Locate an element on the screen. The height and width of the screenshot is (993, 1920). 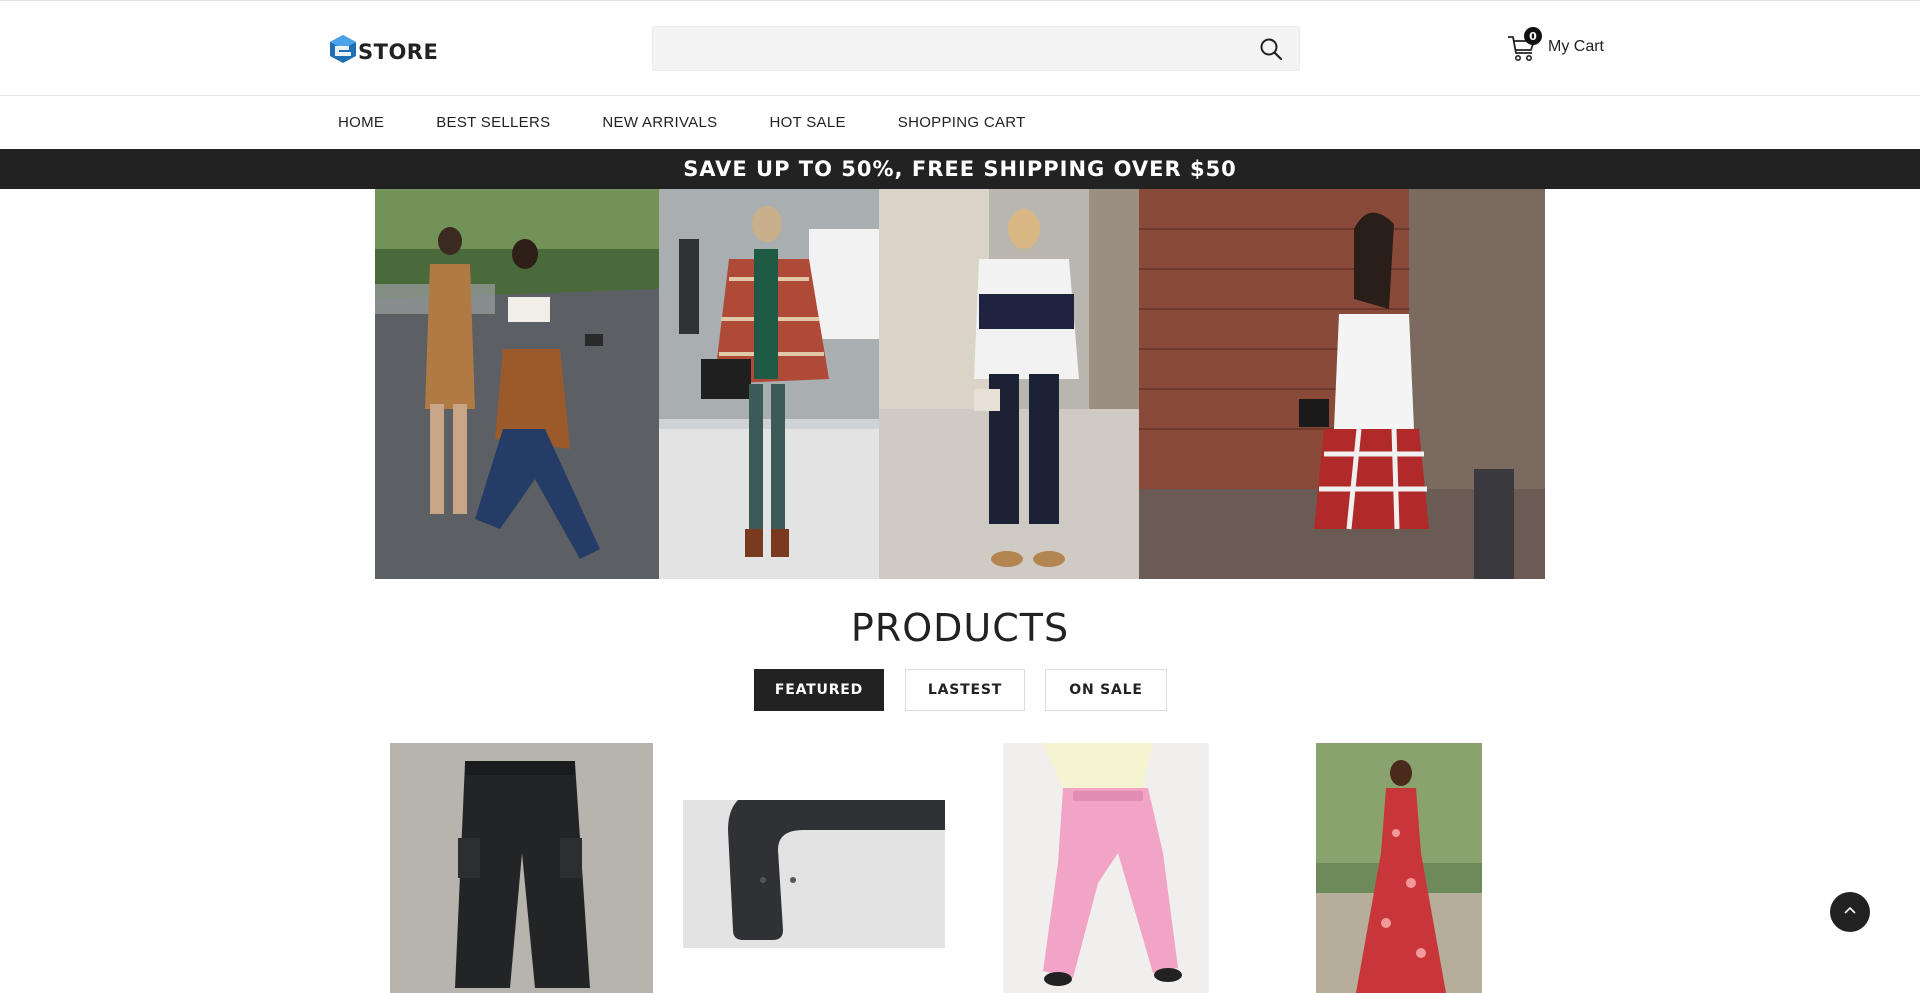
promo-text: SAVE UP TO 50%, FREE SHIPPING OVER $50 is located at coordinates (960, 169).